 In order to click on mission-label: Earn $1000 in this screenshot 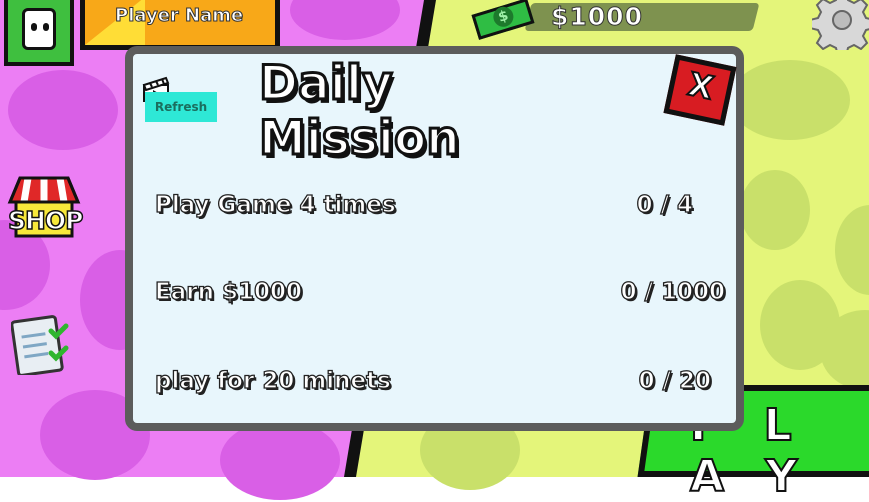, I will do `click(228, 291)`.